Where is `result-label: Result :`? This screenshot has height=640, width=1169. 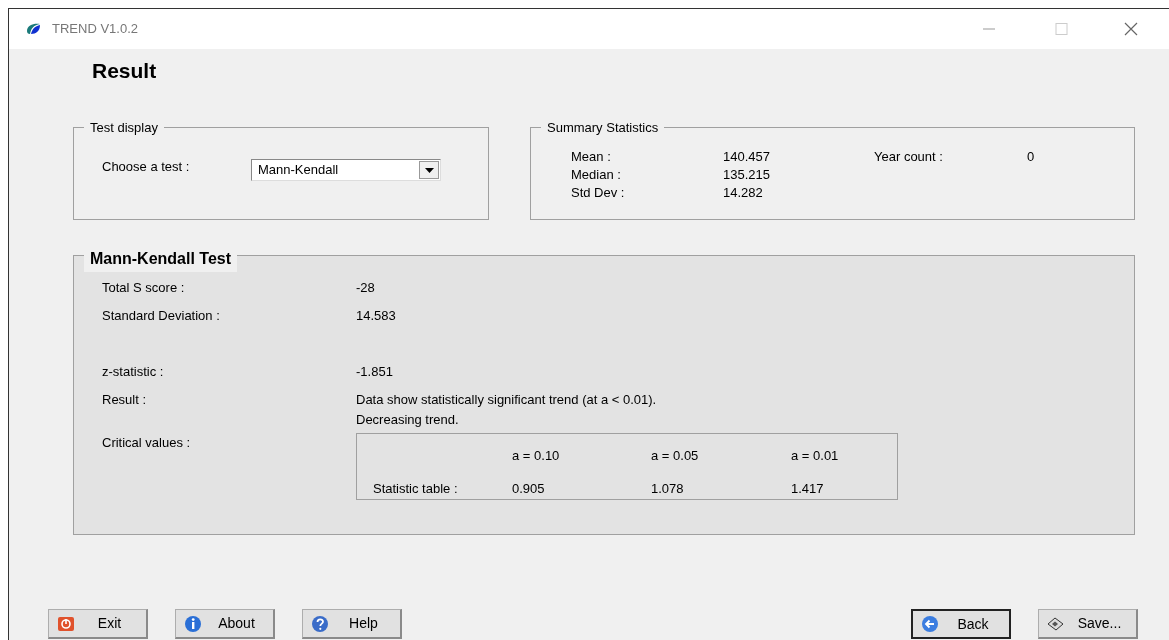
result-label: Result : is located at coordinates (125, 400).